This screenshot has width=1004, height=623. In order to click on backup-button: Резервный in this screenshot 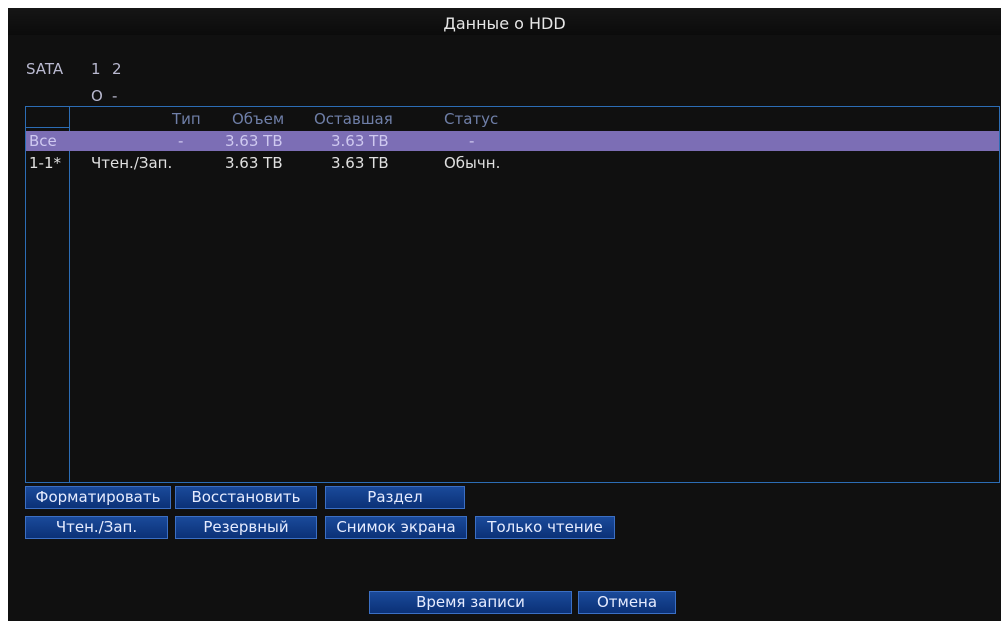, I will do `click(246, 527)`.